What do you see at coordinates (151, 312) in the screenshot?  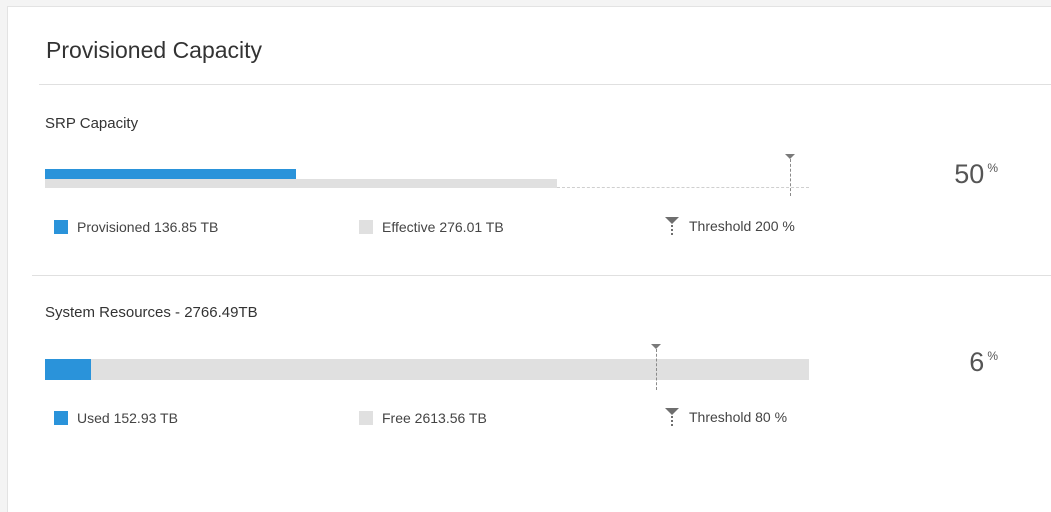 I see `system-section-title: System Resources - 2766.49TB` at bounding box center [151, 312].